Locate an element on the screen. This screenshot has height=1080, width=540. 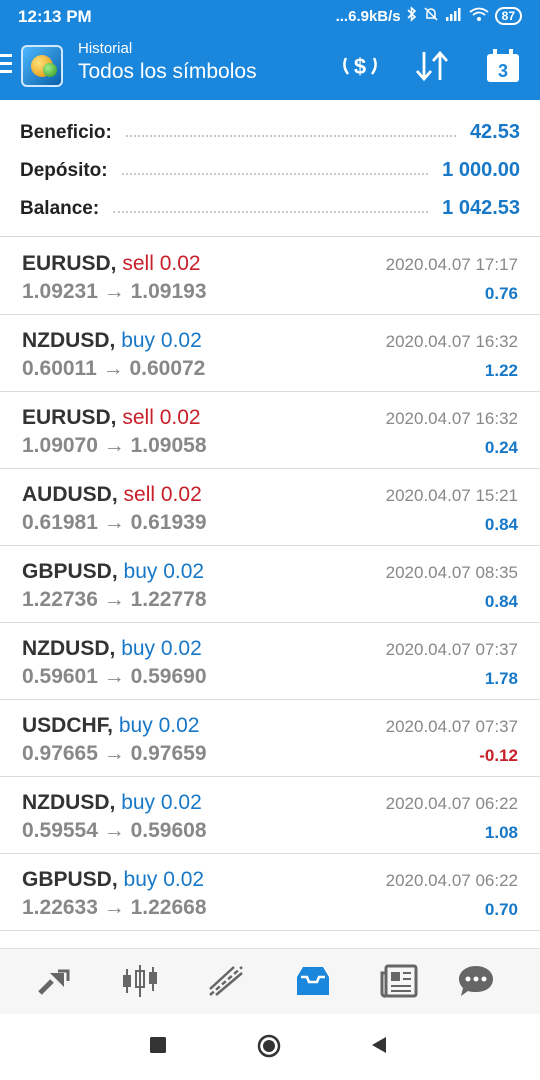
bluetooth-icon is located at coordinates (412, 16).